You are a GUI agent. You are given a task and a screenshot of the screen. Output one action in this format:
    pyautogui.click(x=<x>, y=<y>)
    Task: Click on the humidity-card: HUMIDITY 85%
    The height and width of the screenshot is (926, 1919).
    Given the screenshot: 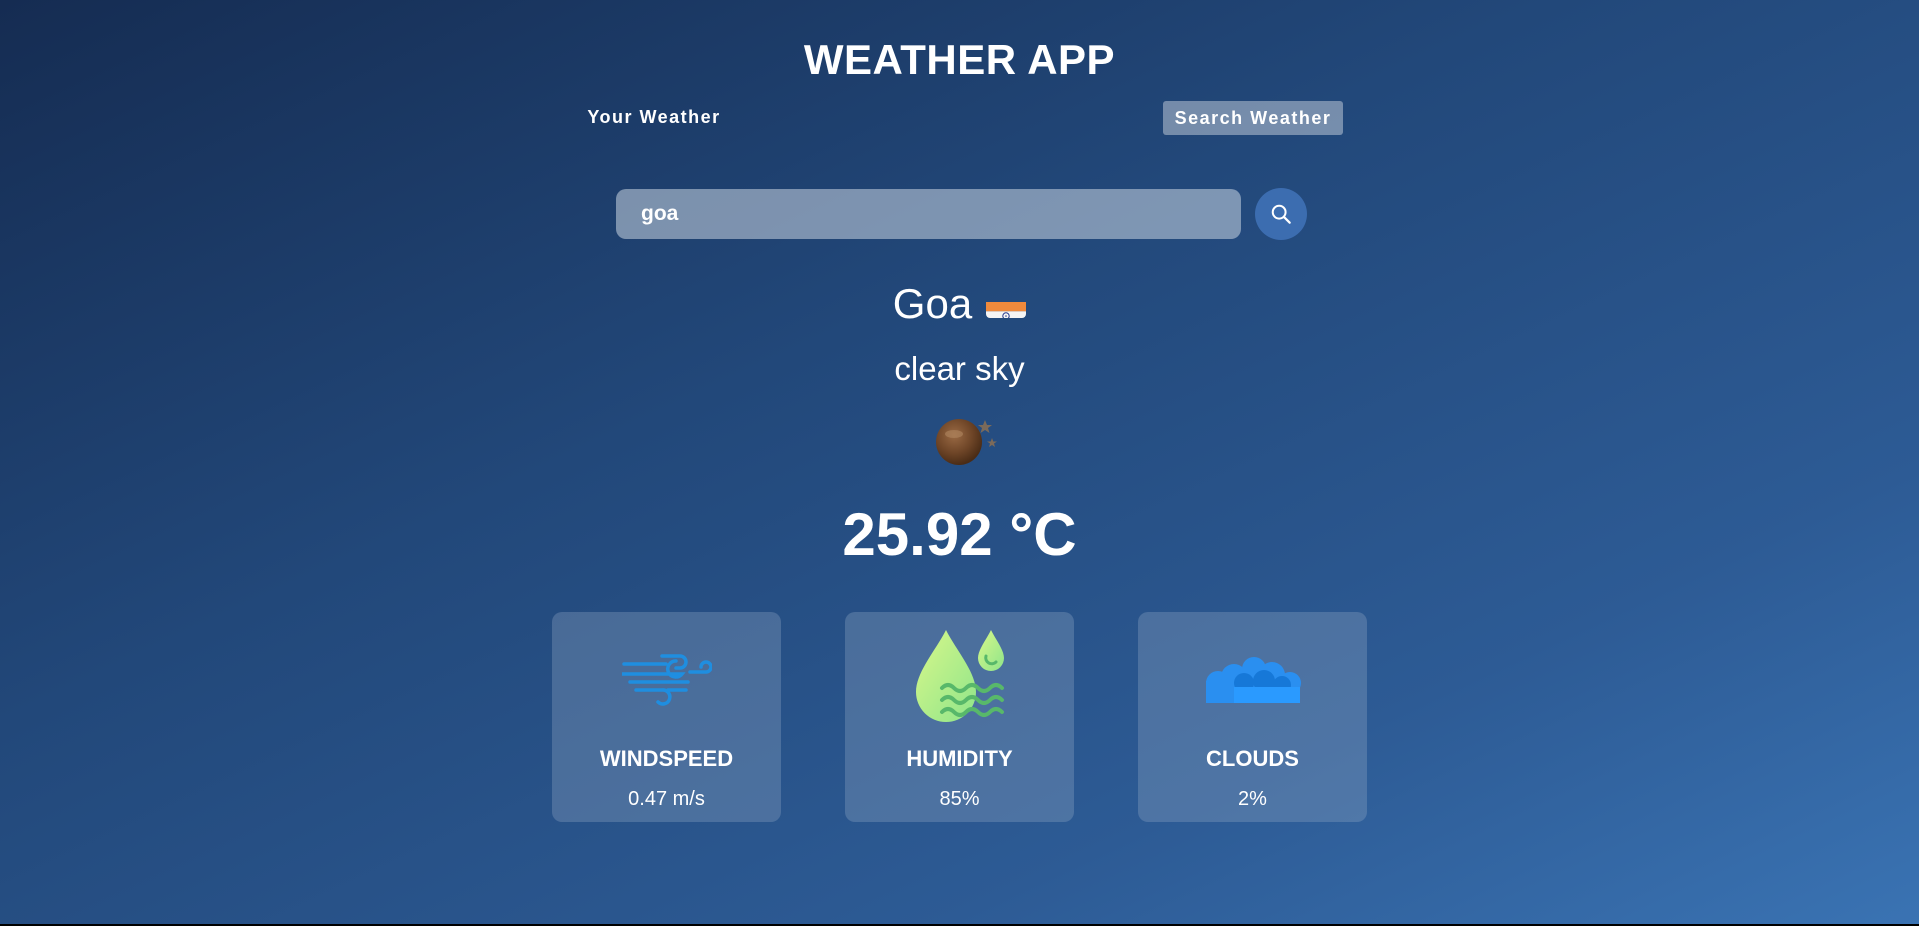 What is the action you would take?
    pyautogui.click(x=959, y=717)
    